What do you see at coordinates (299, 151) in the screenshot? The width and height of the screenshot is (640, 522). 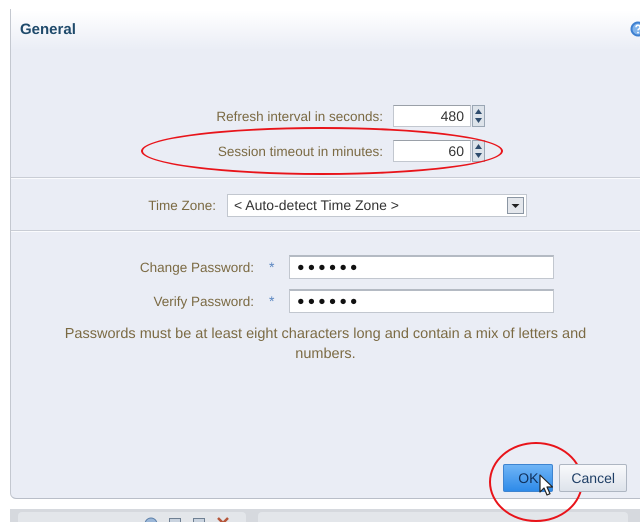 I see `field-label: Session timeout in minutes:` at bounding box center [299, 151].